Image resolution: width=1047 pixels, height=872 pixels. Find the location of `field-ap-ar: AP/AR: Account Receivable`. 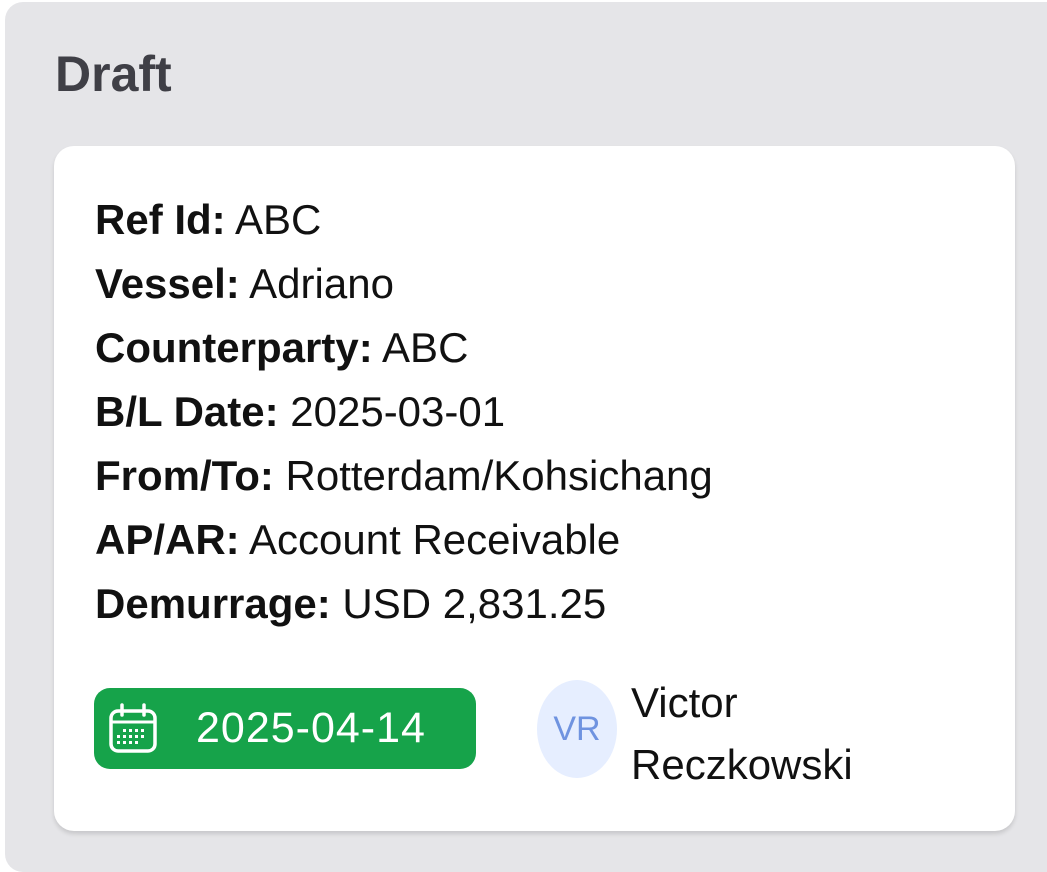

field-ap-ar: AP/AR: Account Receivable is located at coordinates (404, 540).